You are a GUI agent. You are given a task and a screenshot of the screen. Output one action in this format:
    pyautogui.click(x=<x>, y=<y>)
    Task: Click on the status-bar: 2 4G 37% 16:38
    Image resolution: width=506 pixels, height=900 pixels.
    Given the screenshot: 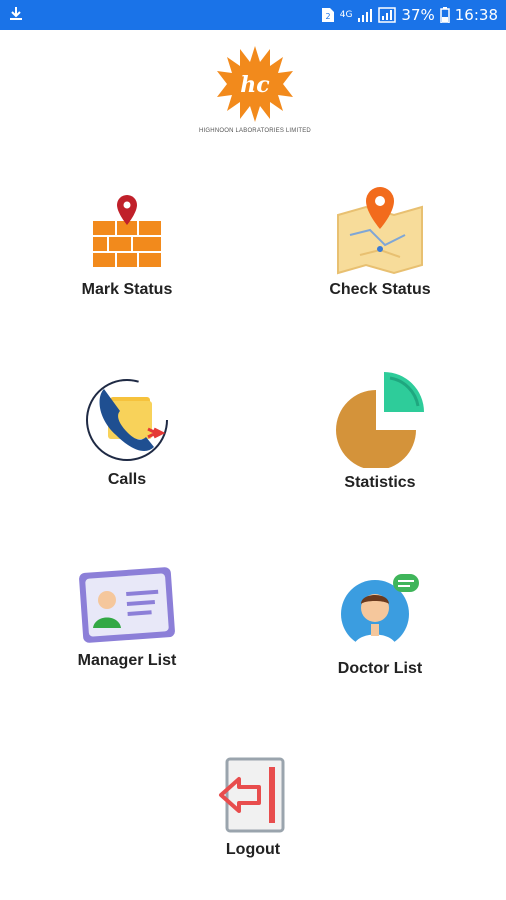 What is the action you would take?
    pyautogui.click(x=253, y=15)
    